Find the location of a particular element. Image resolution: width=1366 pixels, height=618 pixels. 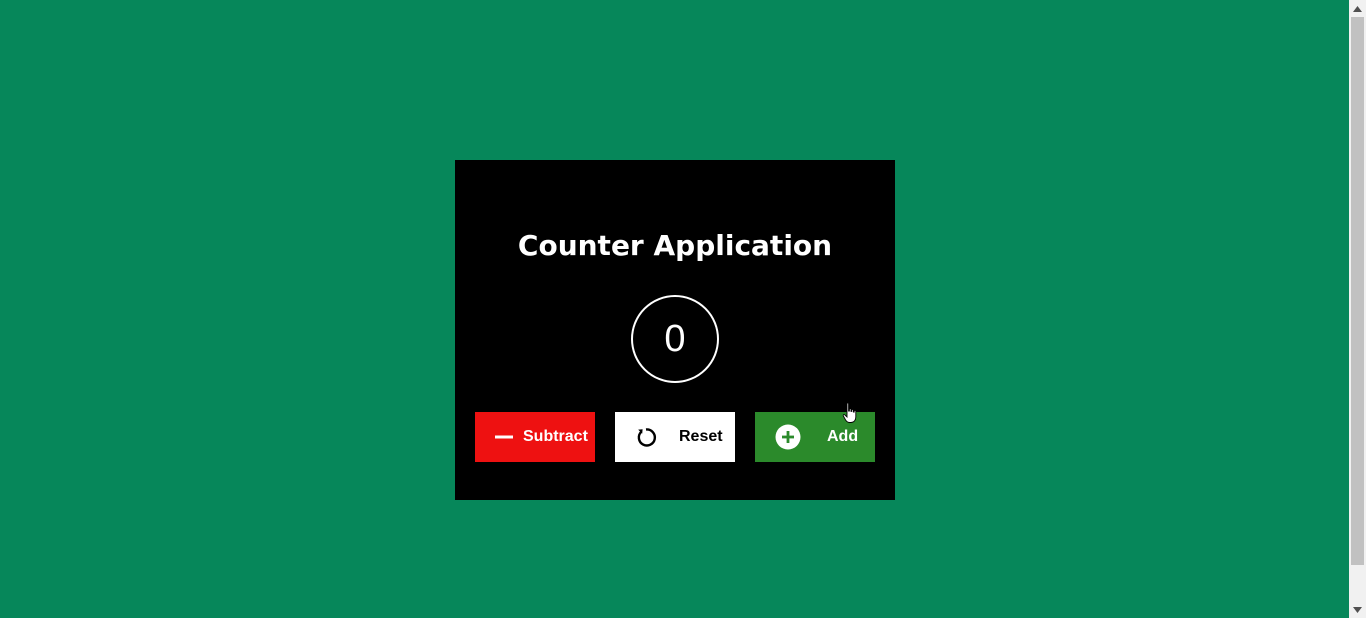

subtract-button-label: Subtract is located at coordinates (555, 436).